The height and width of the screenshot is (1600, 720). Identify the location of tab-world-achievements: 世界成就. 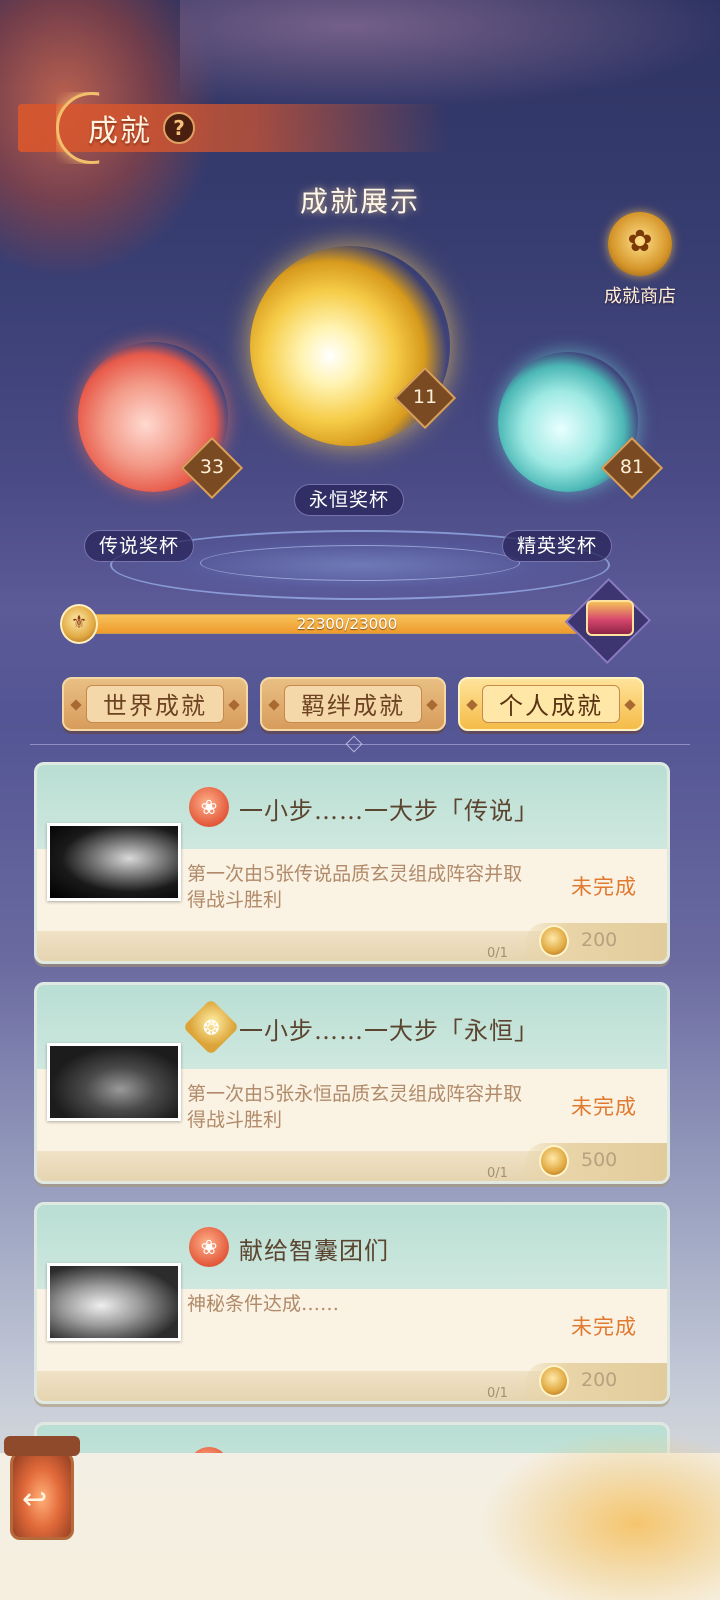
(155, 704).